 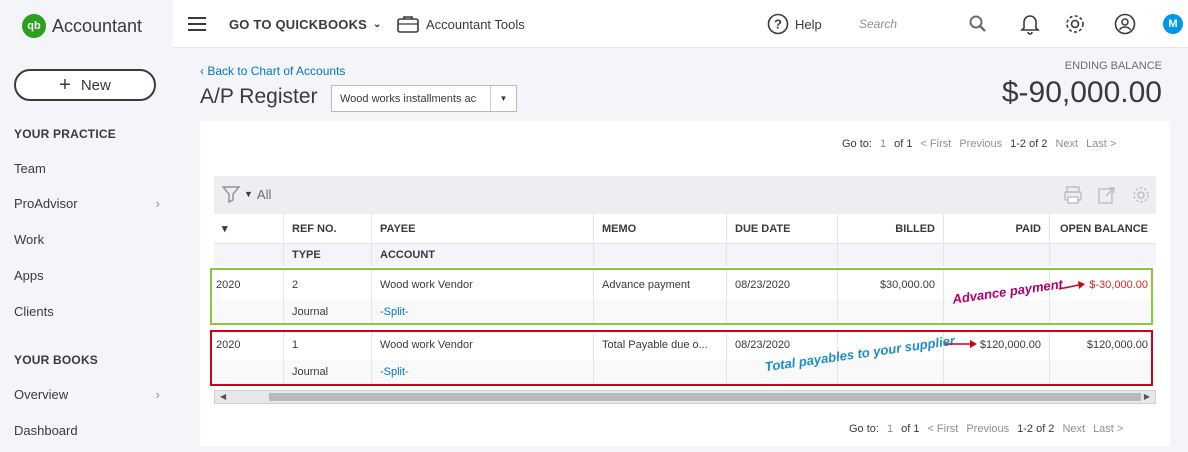 I want to click on settings-gear-icon, so click(x=1141, y=195).